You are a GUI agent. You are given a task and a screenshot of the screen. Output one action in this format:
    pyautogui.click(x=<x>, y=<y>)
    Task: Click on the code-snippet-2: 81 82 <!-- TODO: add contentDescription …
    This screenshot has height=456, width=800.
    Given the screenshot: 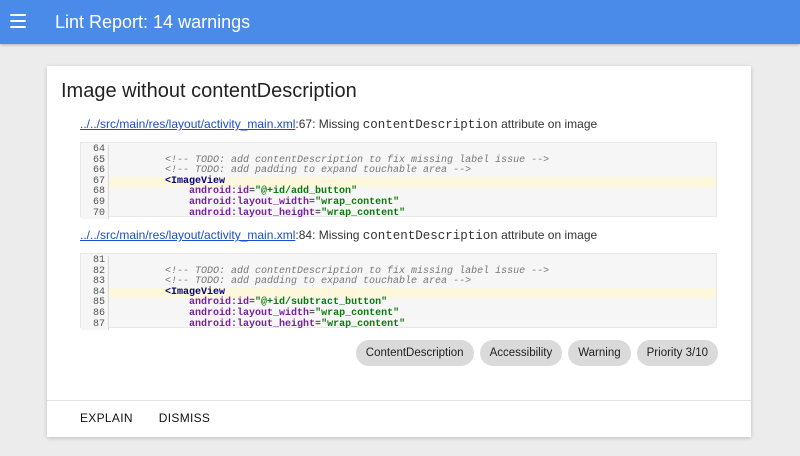 What is the action you would take?
    pyautogui.click(x=398, y=292)
    